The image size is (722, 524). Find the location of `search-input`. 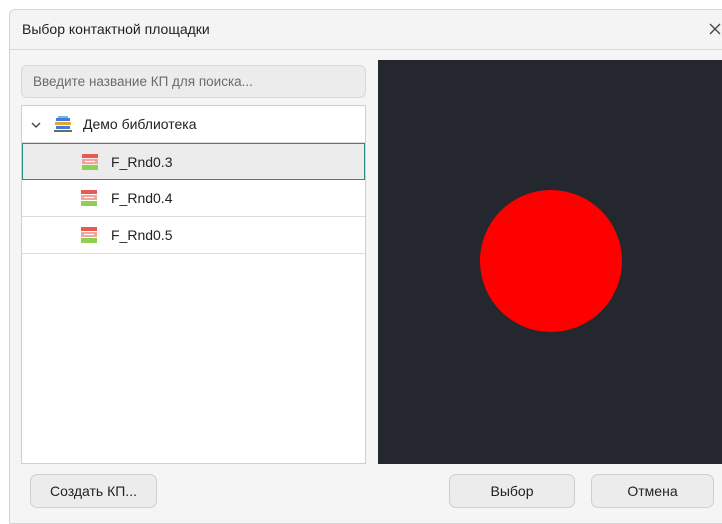

search-input is located at coordinates (193, 81).